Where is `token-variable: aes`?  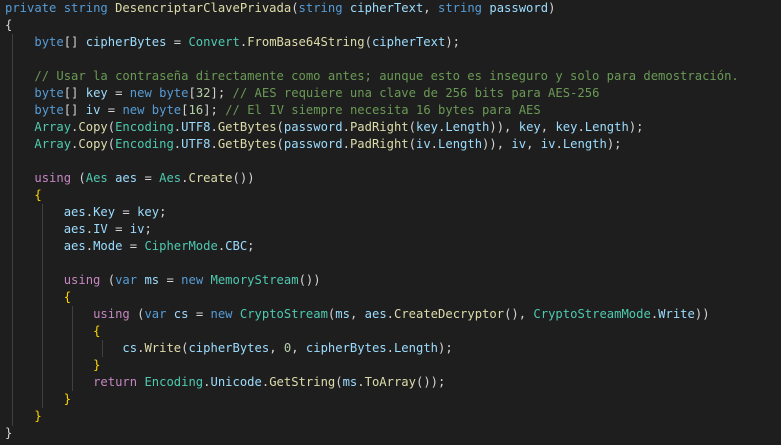 token-variable: aes is located at coordinates (375, 314).